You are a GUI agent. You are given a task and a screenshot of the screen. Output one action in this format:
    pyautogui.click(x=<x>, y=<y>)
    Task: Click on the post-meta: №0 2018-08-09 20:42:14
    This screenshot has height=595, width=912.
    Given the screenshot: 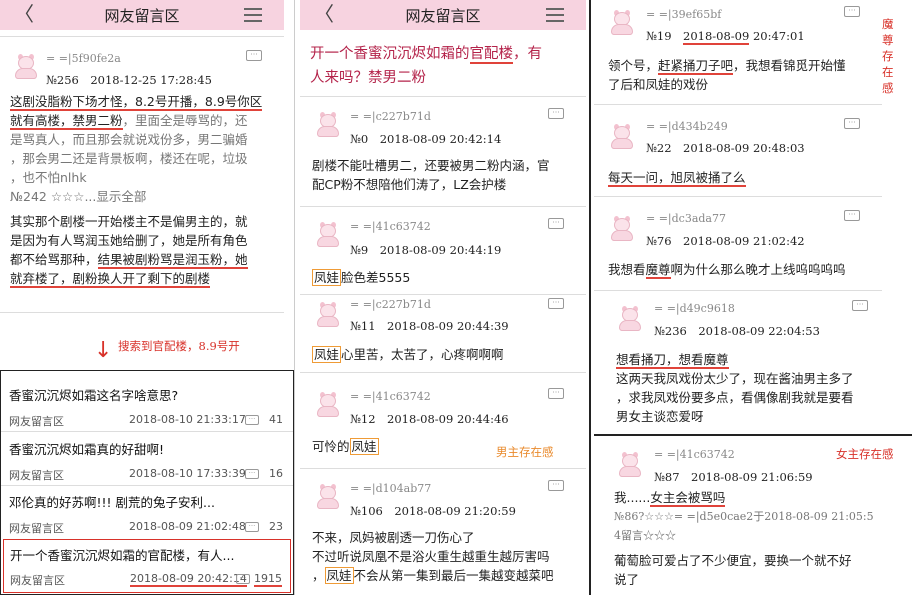 What is the action you would take?
    pyautogui.click(x=426, y=139)
    